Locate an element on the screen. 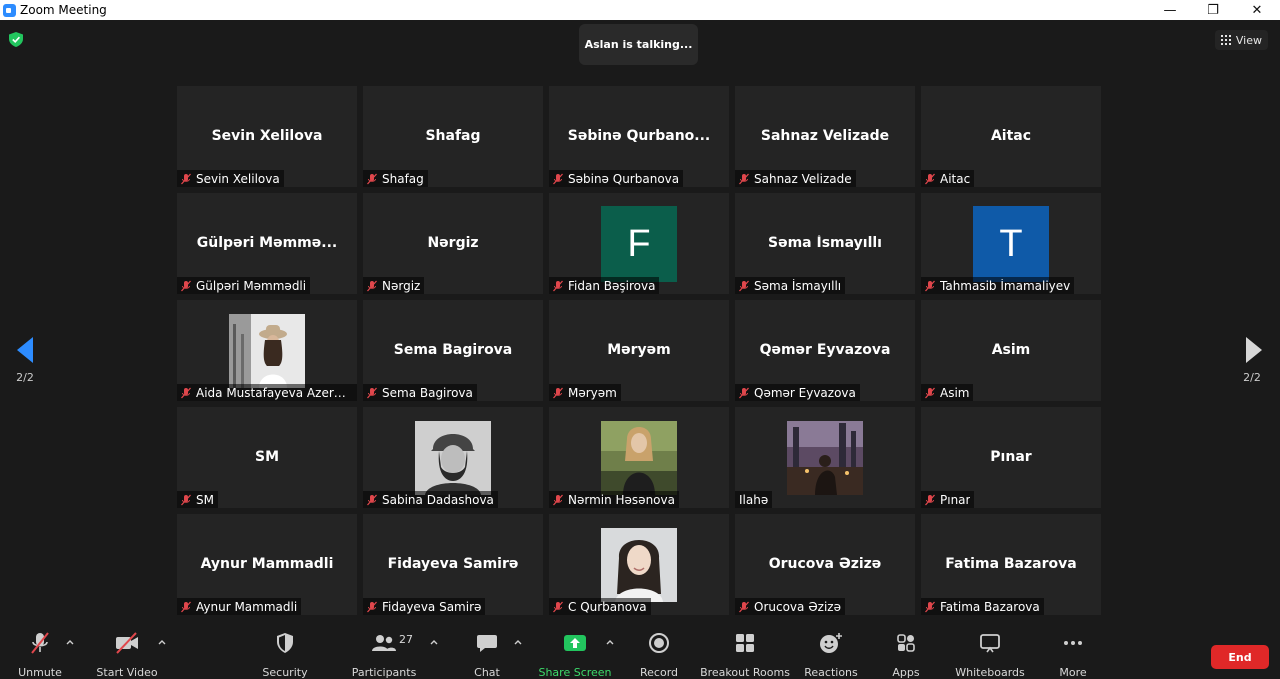 The width and height of the screenshot is (1280, 679). breakout-rooms-button: Breakout Rooms is located at coordinates (745, 655).